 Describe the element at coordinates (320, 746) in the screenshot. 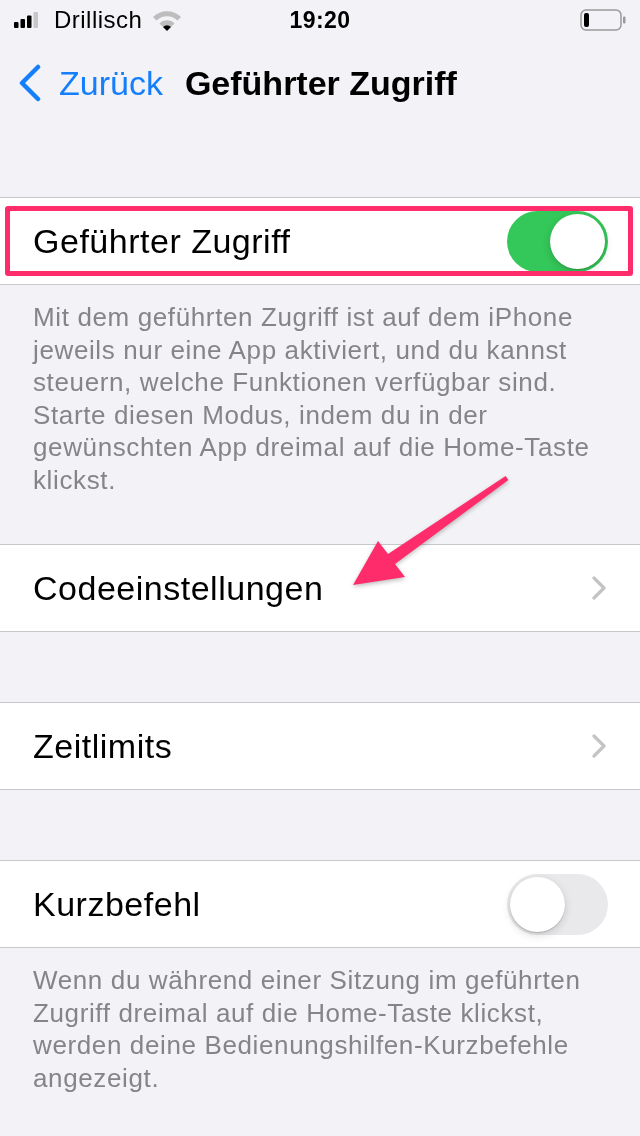

I see `settings-row: Zeitlimits` at that location.